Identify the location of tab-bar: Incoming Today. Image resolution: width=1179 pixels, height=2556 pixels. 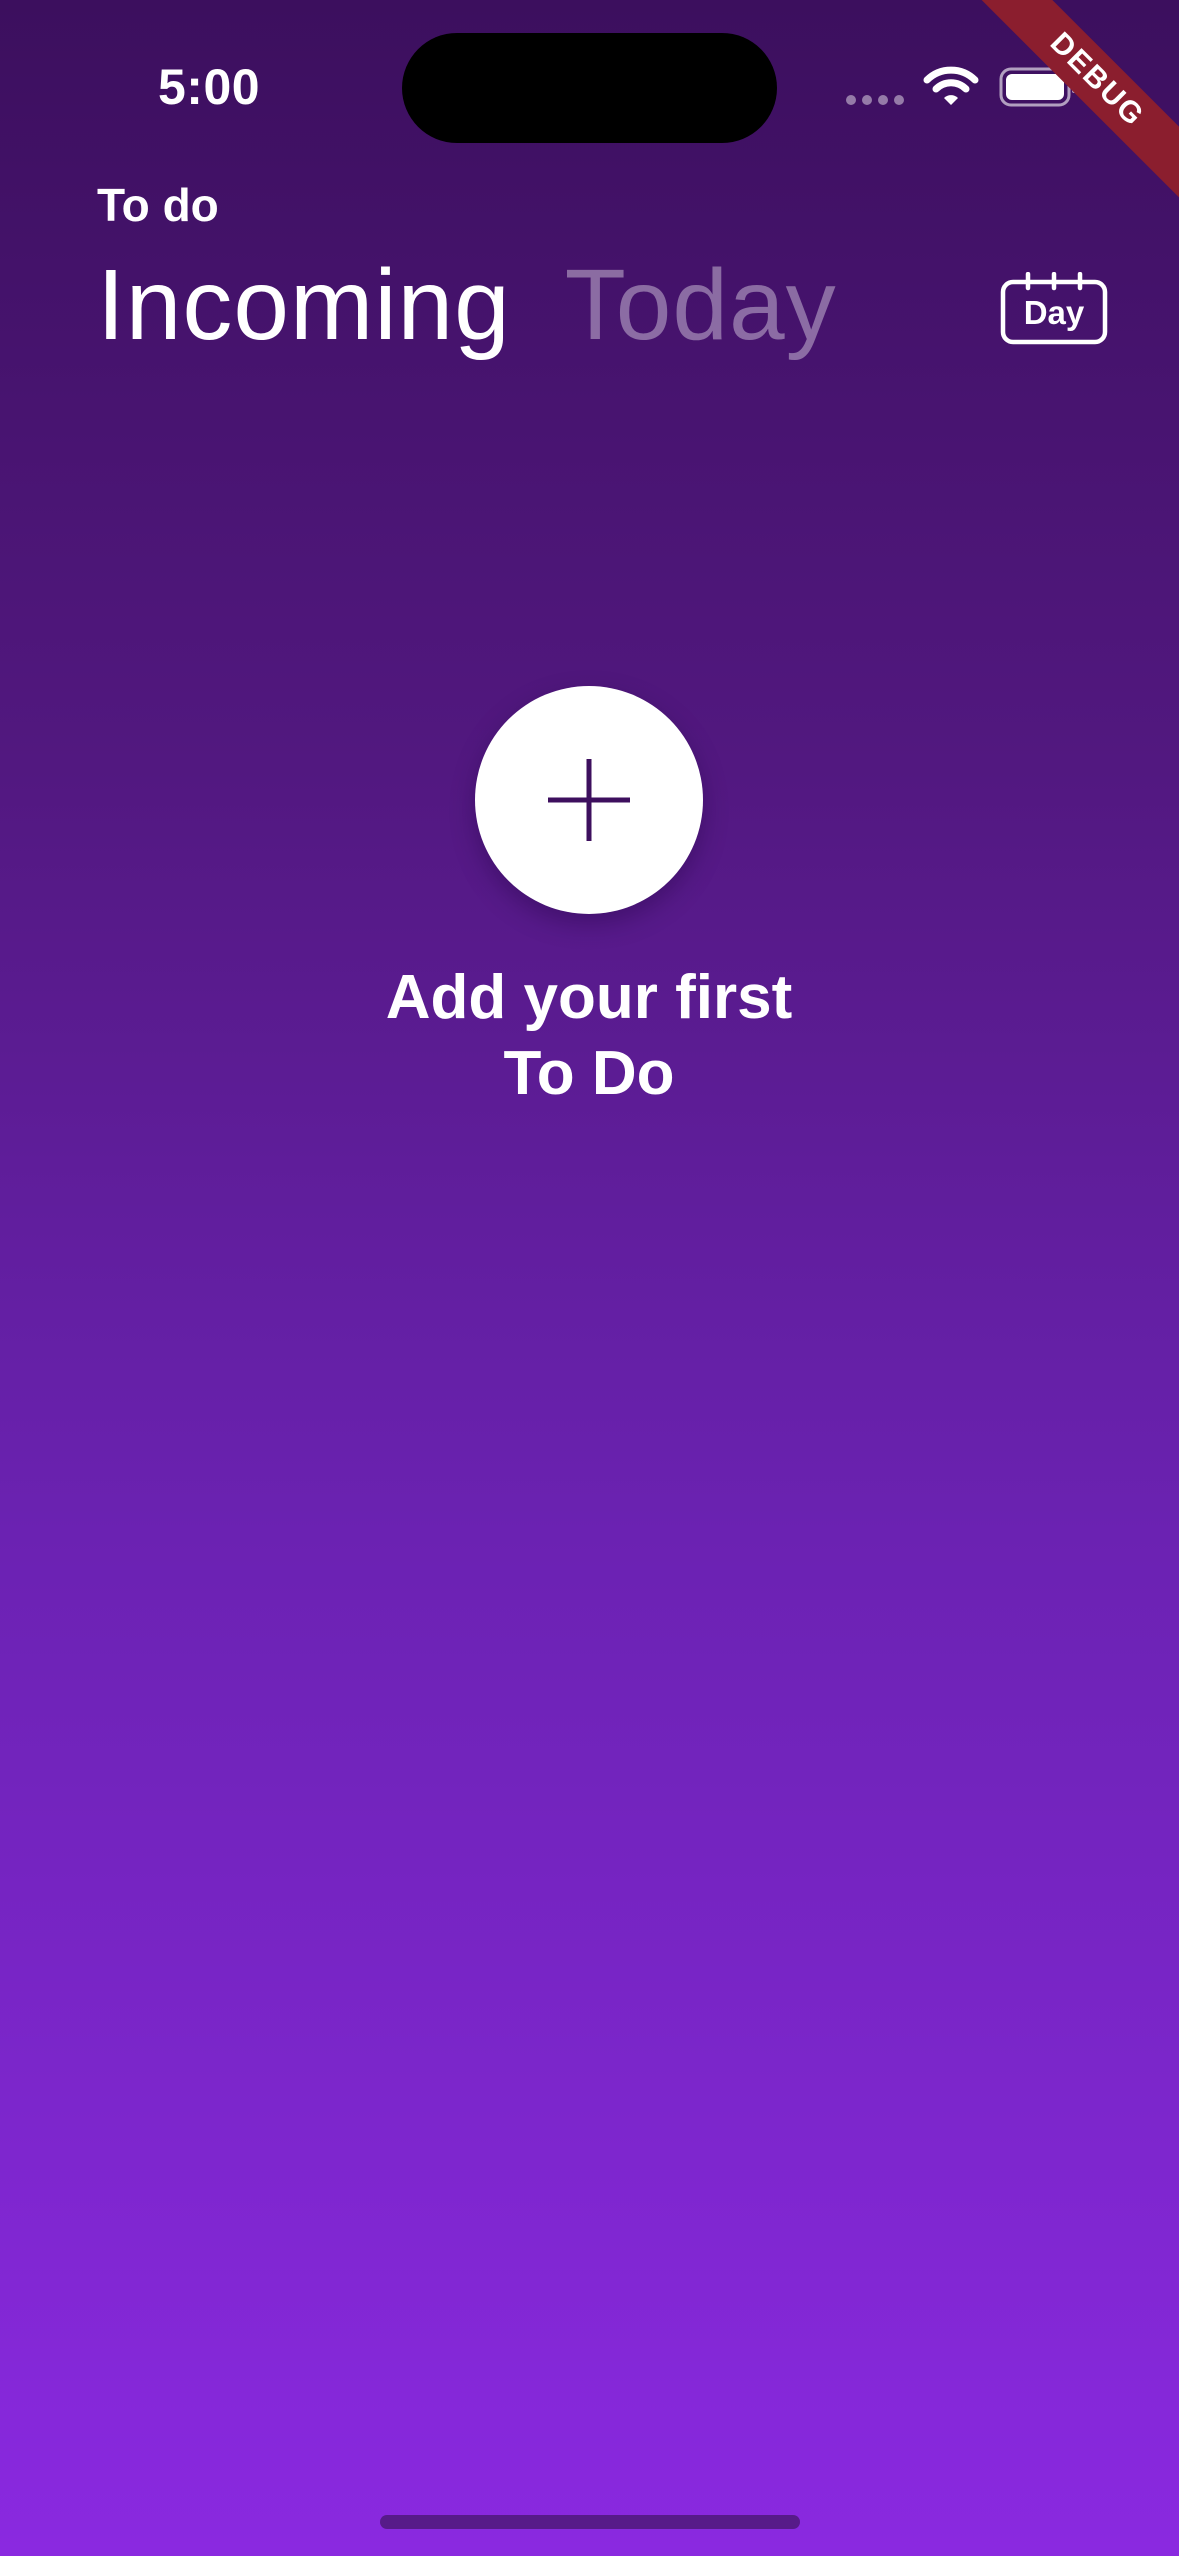
(467, 305).